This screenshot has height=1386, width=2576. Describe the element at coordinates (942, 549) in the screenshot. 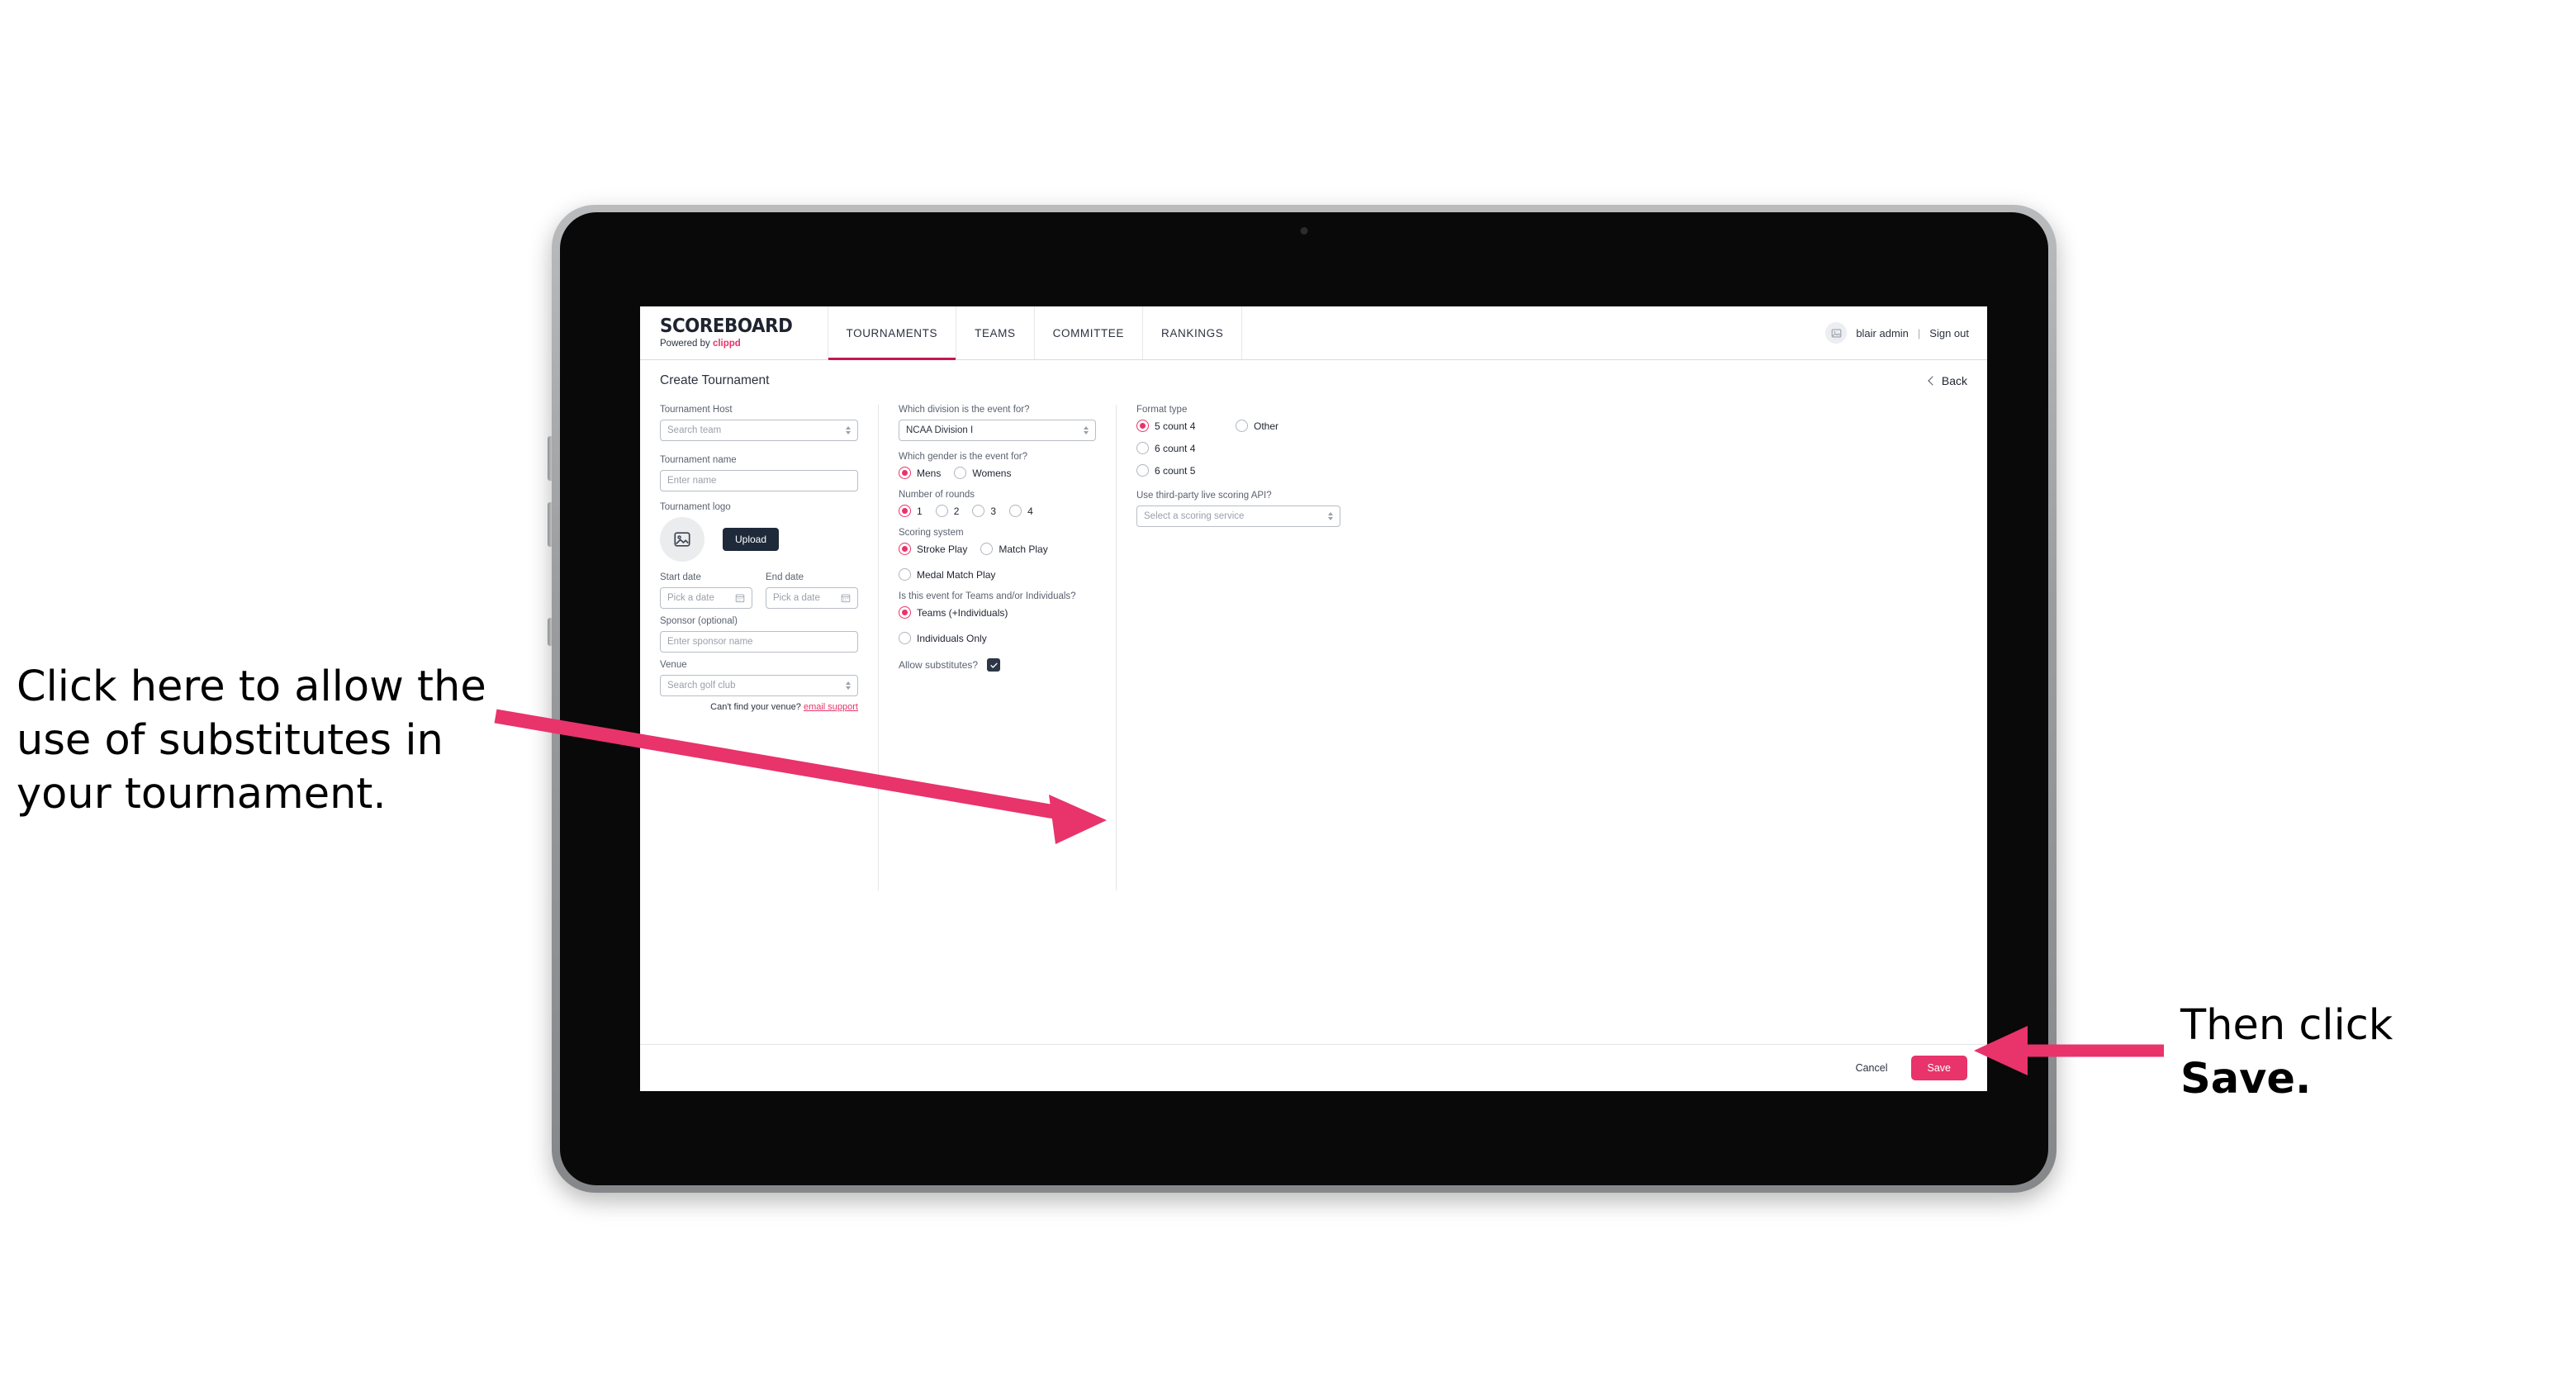

I see `radio-scoring-stroke-play-label: Stroke Play` at that location.